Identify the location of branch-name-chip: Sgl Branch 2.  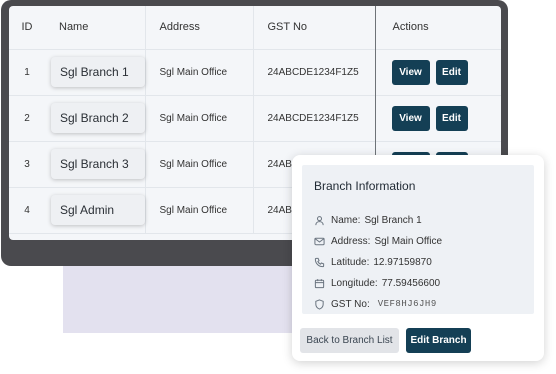
(98, 118).